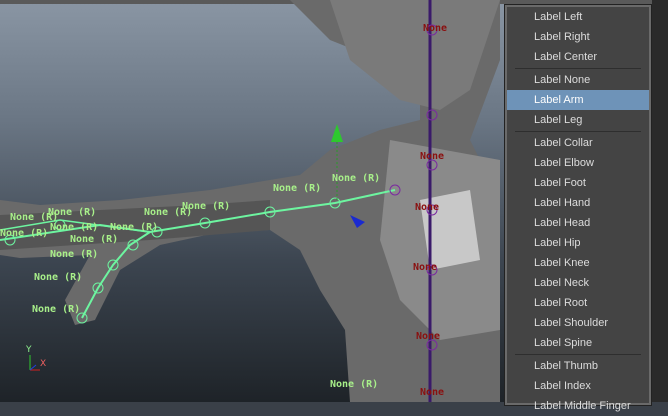 The image size is (668, 416). Describe the element at coordinates (578, 366) in the screenshot. I see `menu-item-label-thumb: Label Thumb` at that location.